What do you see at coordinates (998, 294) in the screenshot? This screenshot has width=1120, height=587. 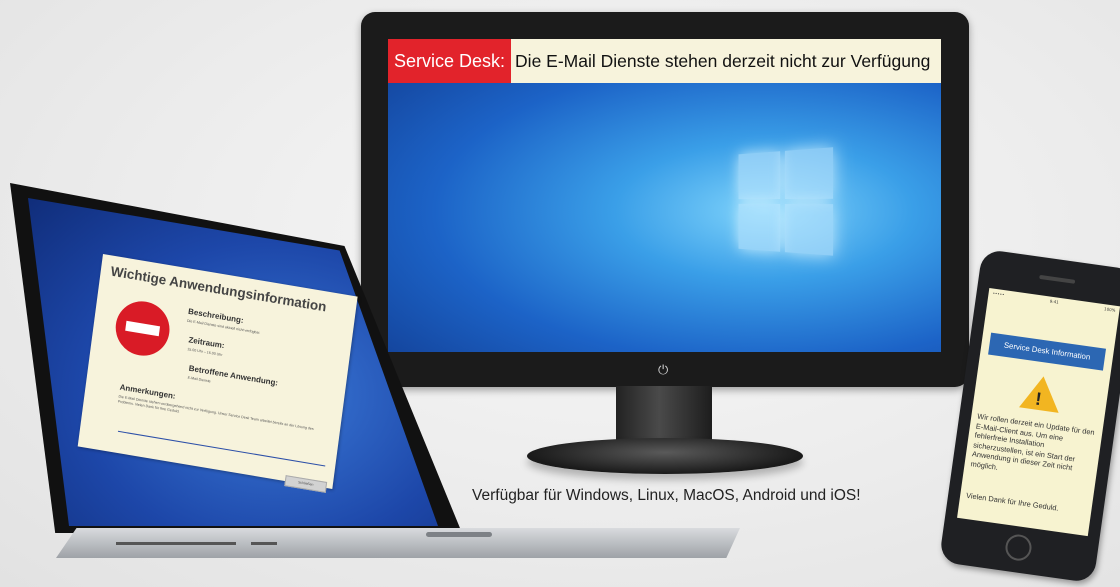 I see `carrier-signal: •••••` at bounding box center [998, 294].